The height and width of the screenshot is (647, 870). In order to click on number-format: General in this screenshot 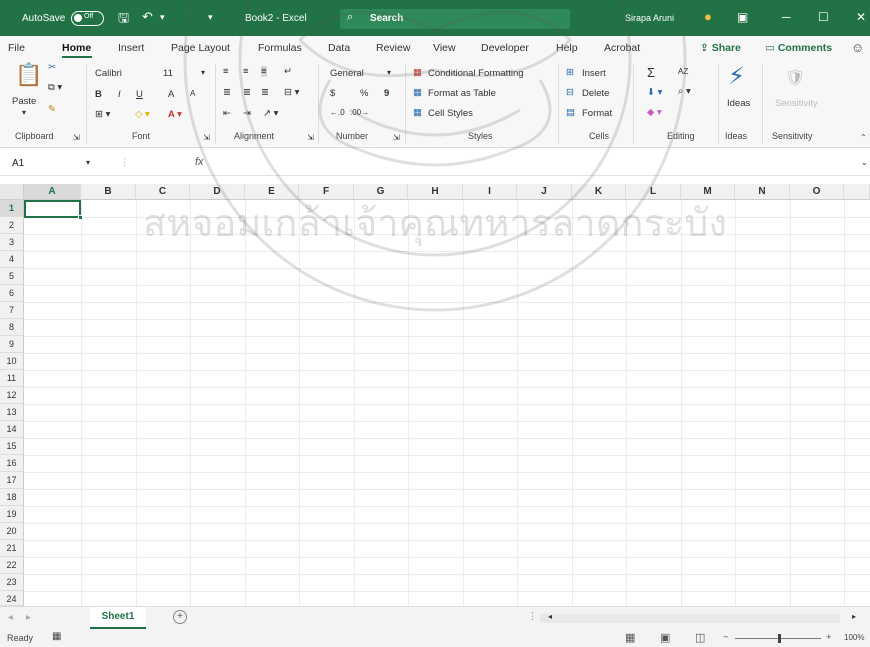, I will do `click(347, 73)`.